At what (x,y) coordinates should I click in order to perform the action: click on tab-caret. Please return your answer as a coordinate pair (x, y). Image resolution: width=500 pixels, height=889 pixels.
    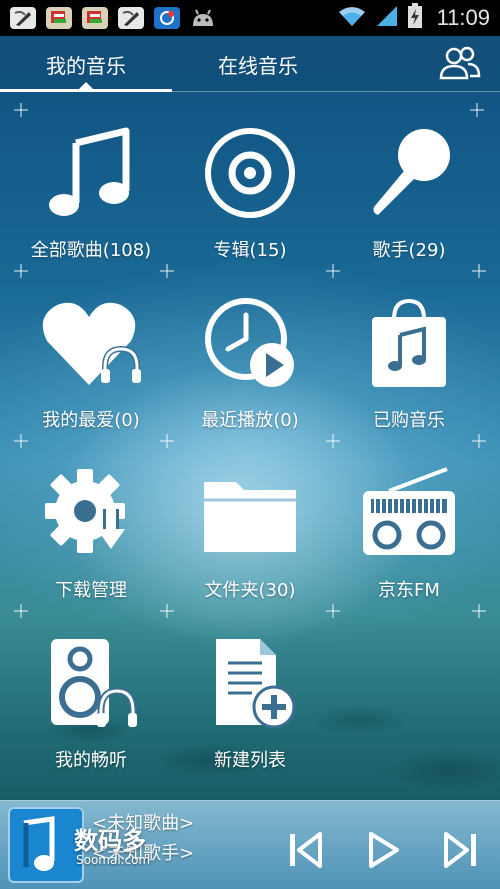
    Looking at the image, I should click on (86, 86).